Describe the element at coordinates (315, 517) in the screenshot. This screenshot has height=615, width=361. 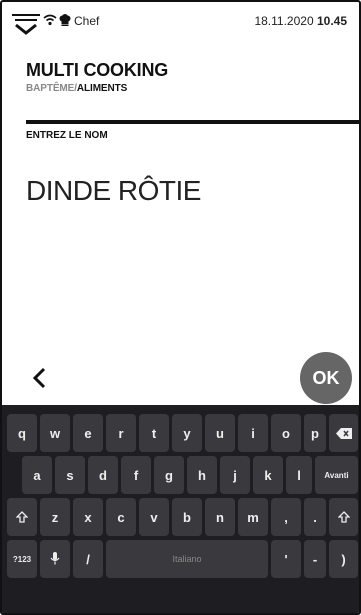
I see `key-period: .` at that location.